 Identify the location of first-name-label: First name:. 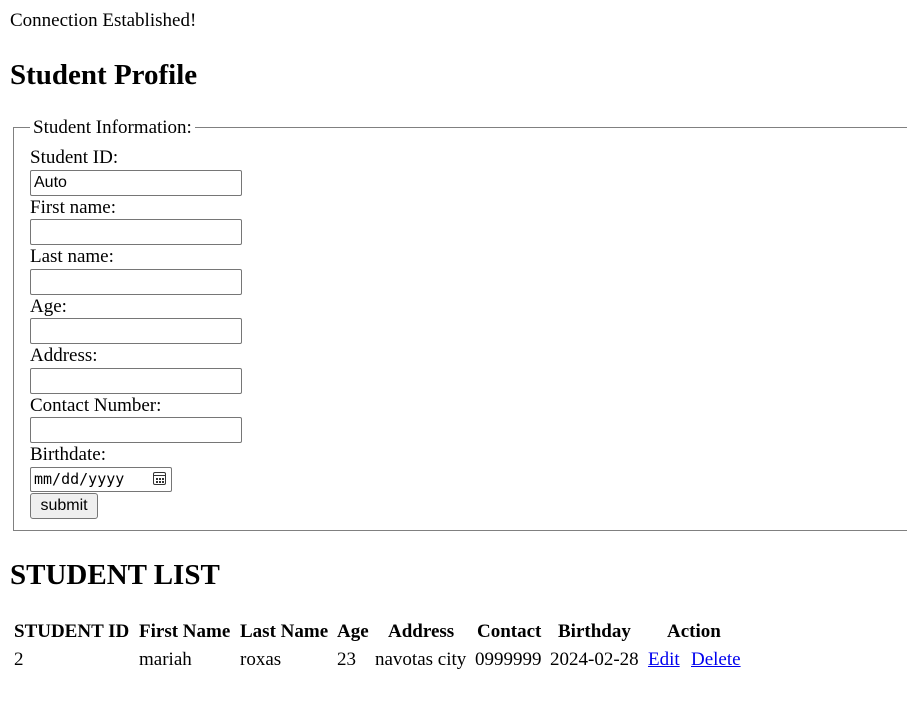
(73, 207).